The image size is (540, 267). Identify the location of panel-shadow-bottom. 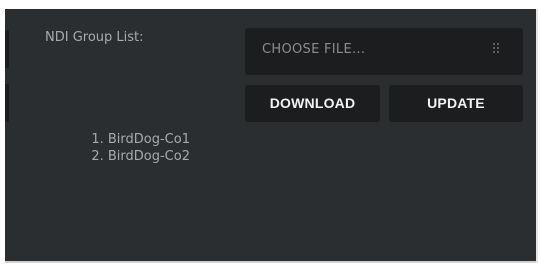
(270, 262).